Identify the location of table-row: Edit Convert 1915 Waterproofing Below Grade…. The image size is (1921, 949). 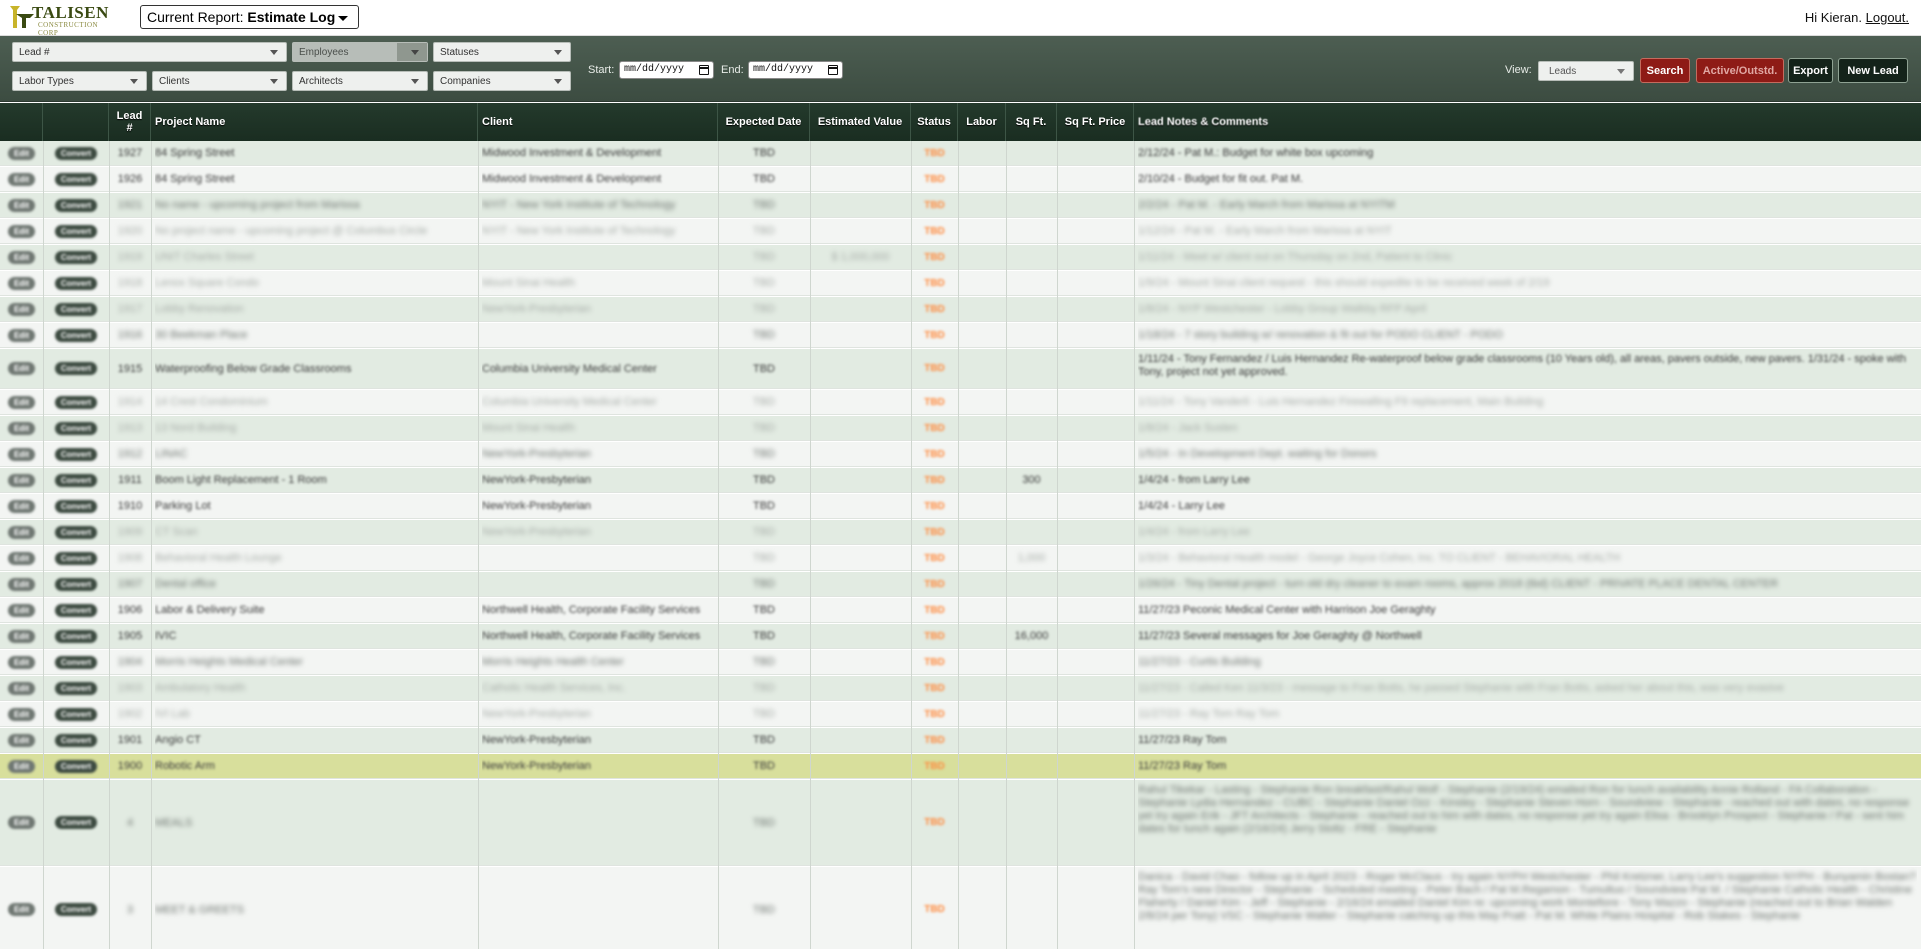
(960, 369).